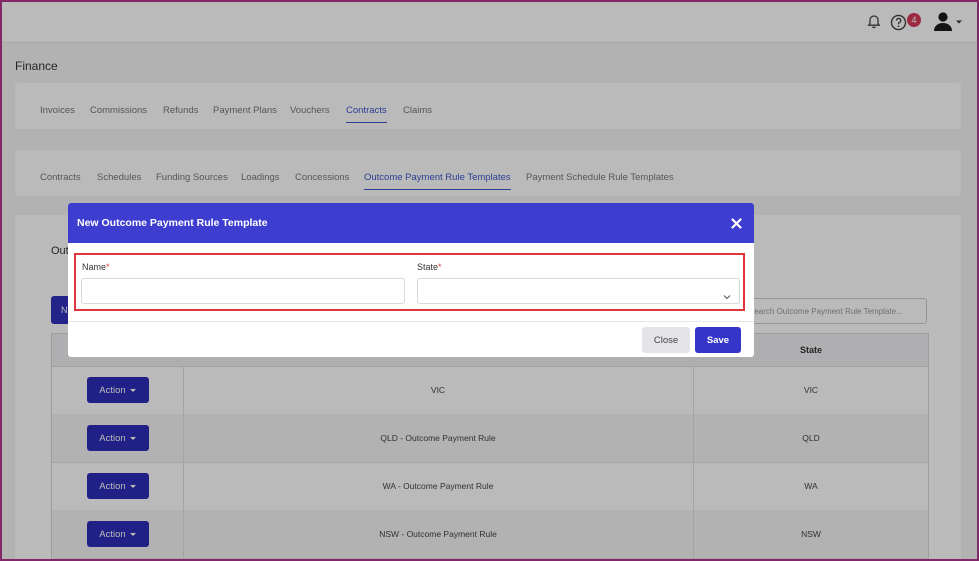 The image size is (979, 561). Describe the element at coordinates (172, 223) in the screenshot. I see `modal-title: New Outcome Payment Rule Template` at that location.